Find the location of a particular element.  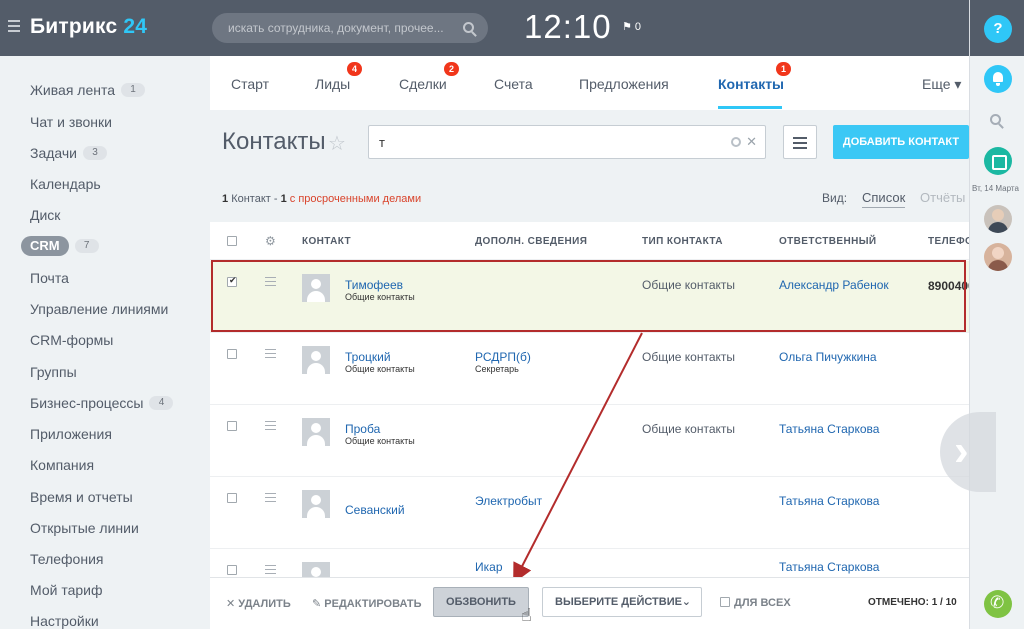

star-icon: ☆ is located at coordinates (337, 143).